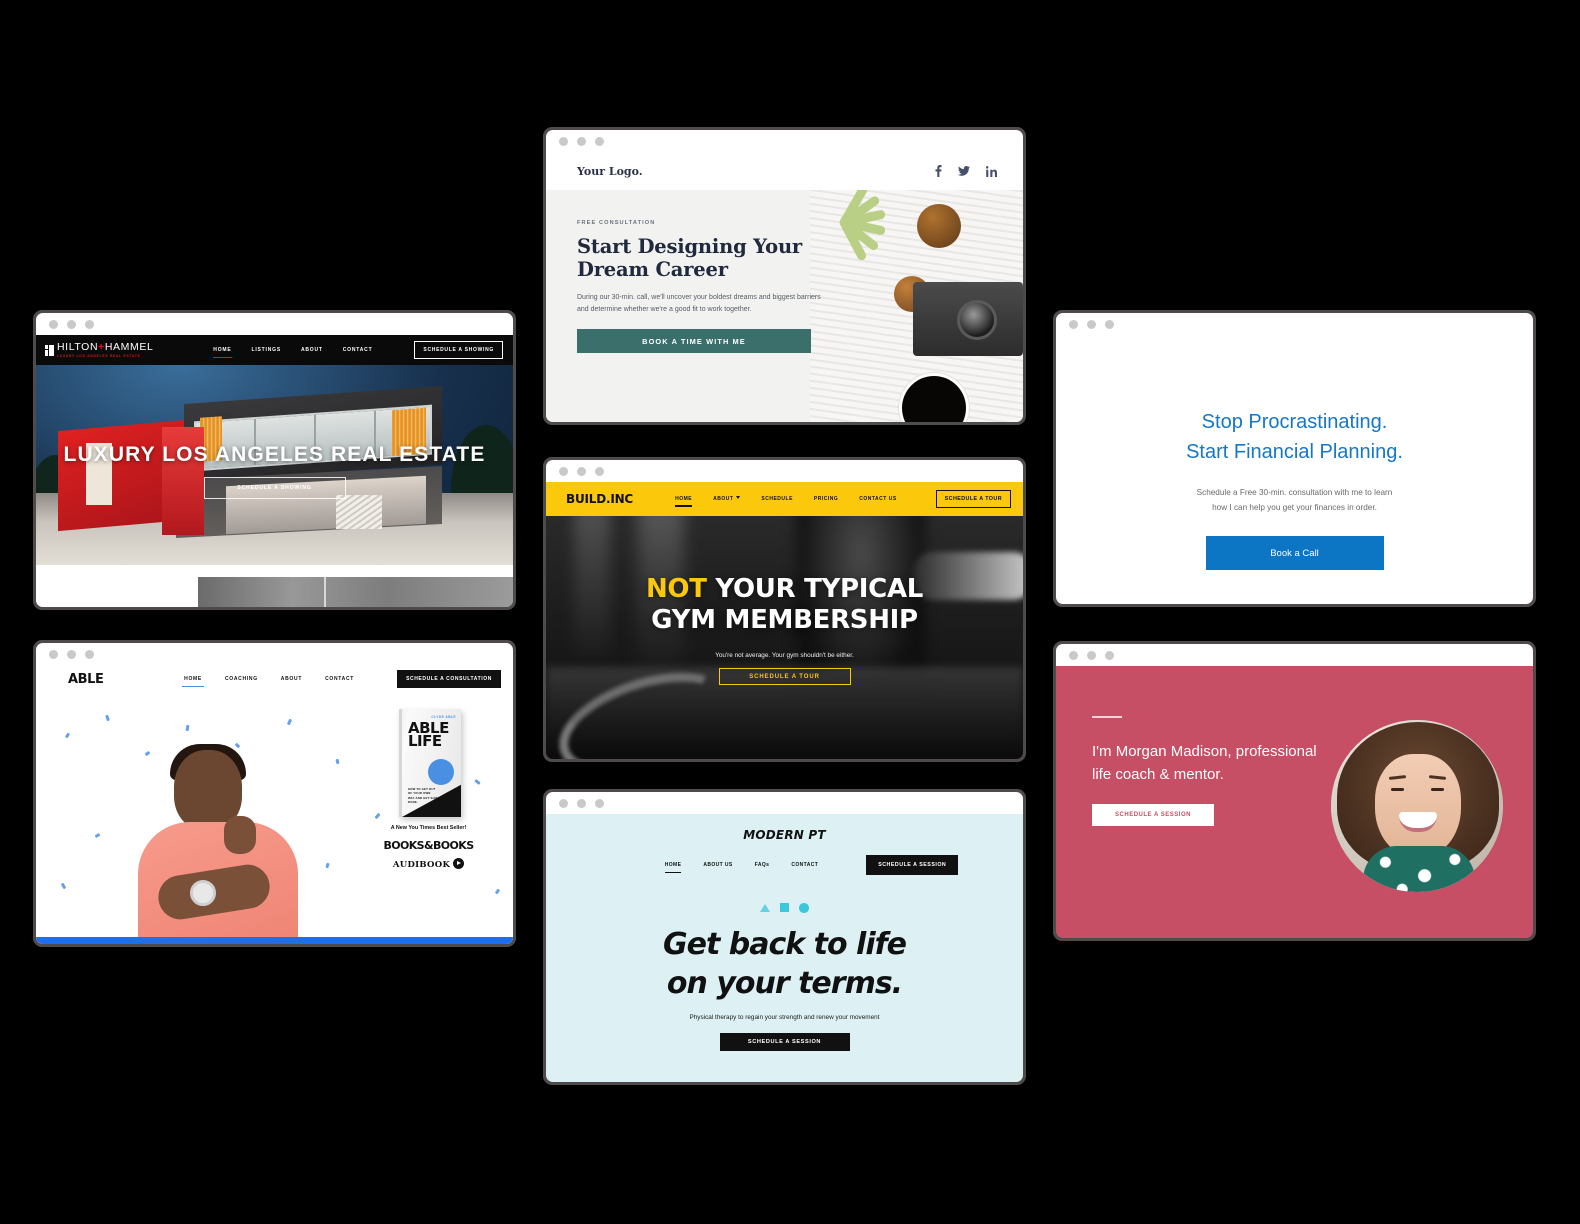  What do you see at coordinates (241, 679) in the screenshot?
I see `nav-item-coaching: COACHING` at bounding box center [241, 679].